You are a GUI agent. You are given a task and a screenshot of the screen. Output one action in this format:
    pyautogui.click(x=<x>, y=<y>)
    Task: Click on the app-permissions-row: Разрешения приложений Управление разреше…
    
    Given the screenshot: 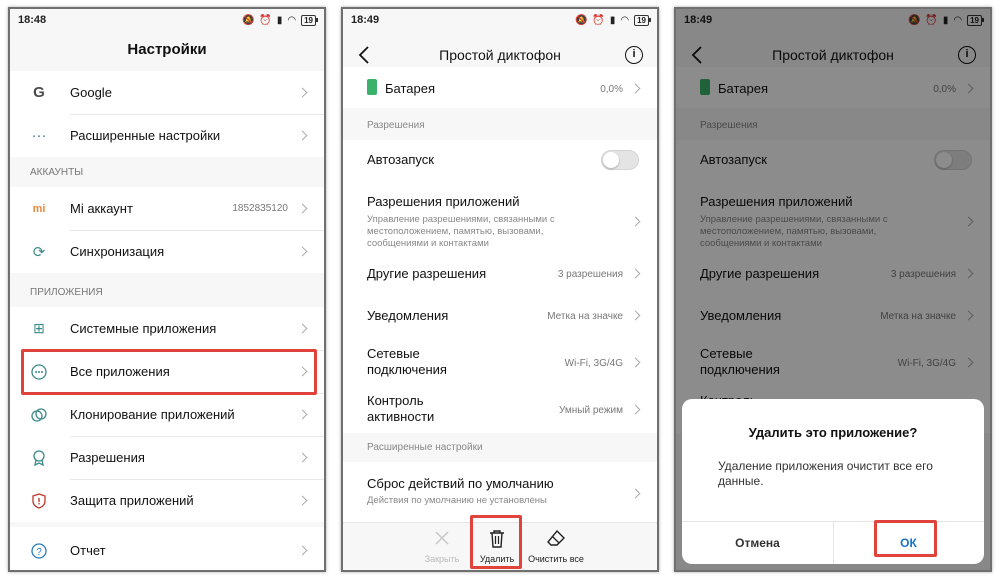 What is the action you would take?
    pyautogui.click(x=500, y=216)
    